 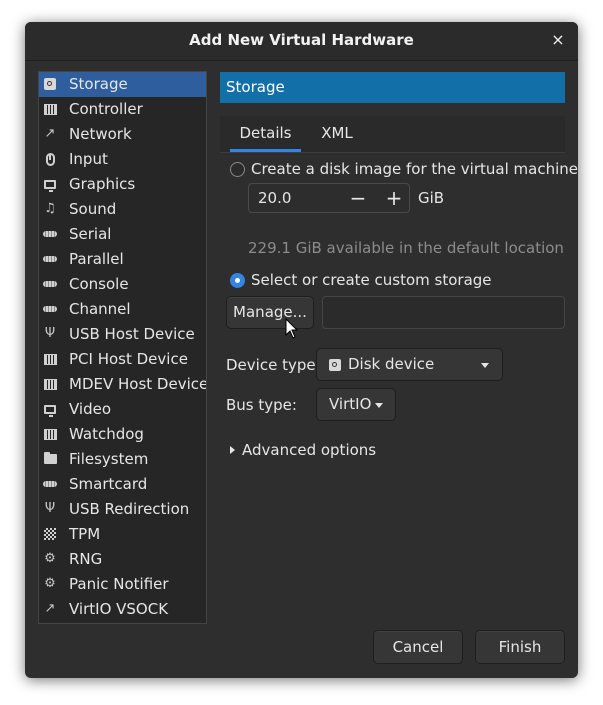 What do you see at coordinates (261, 405) in the screenshot?
I see `bus-type-label: Bus type:` at bounding box center [261, 405].